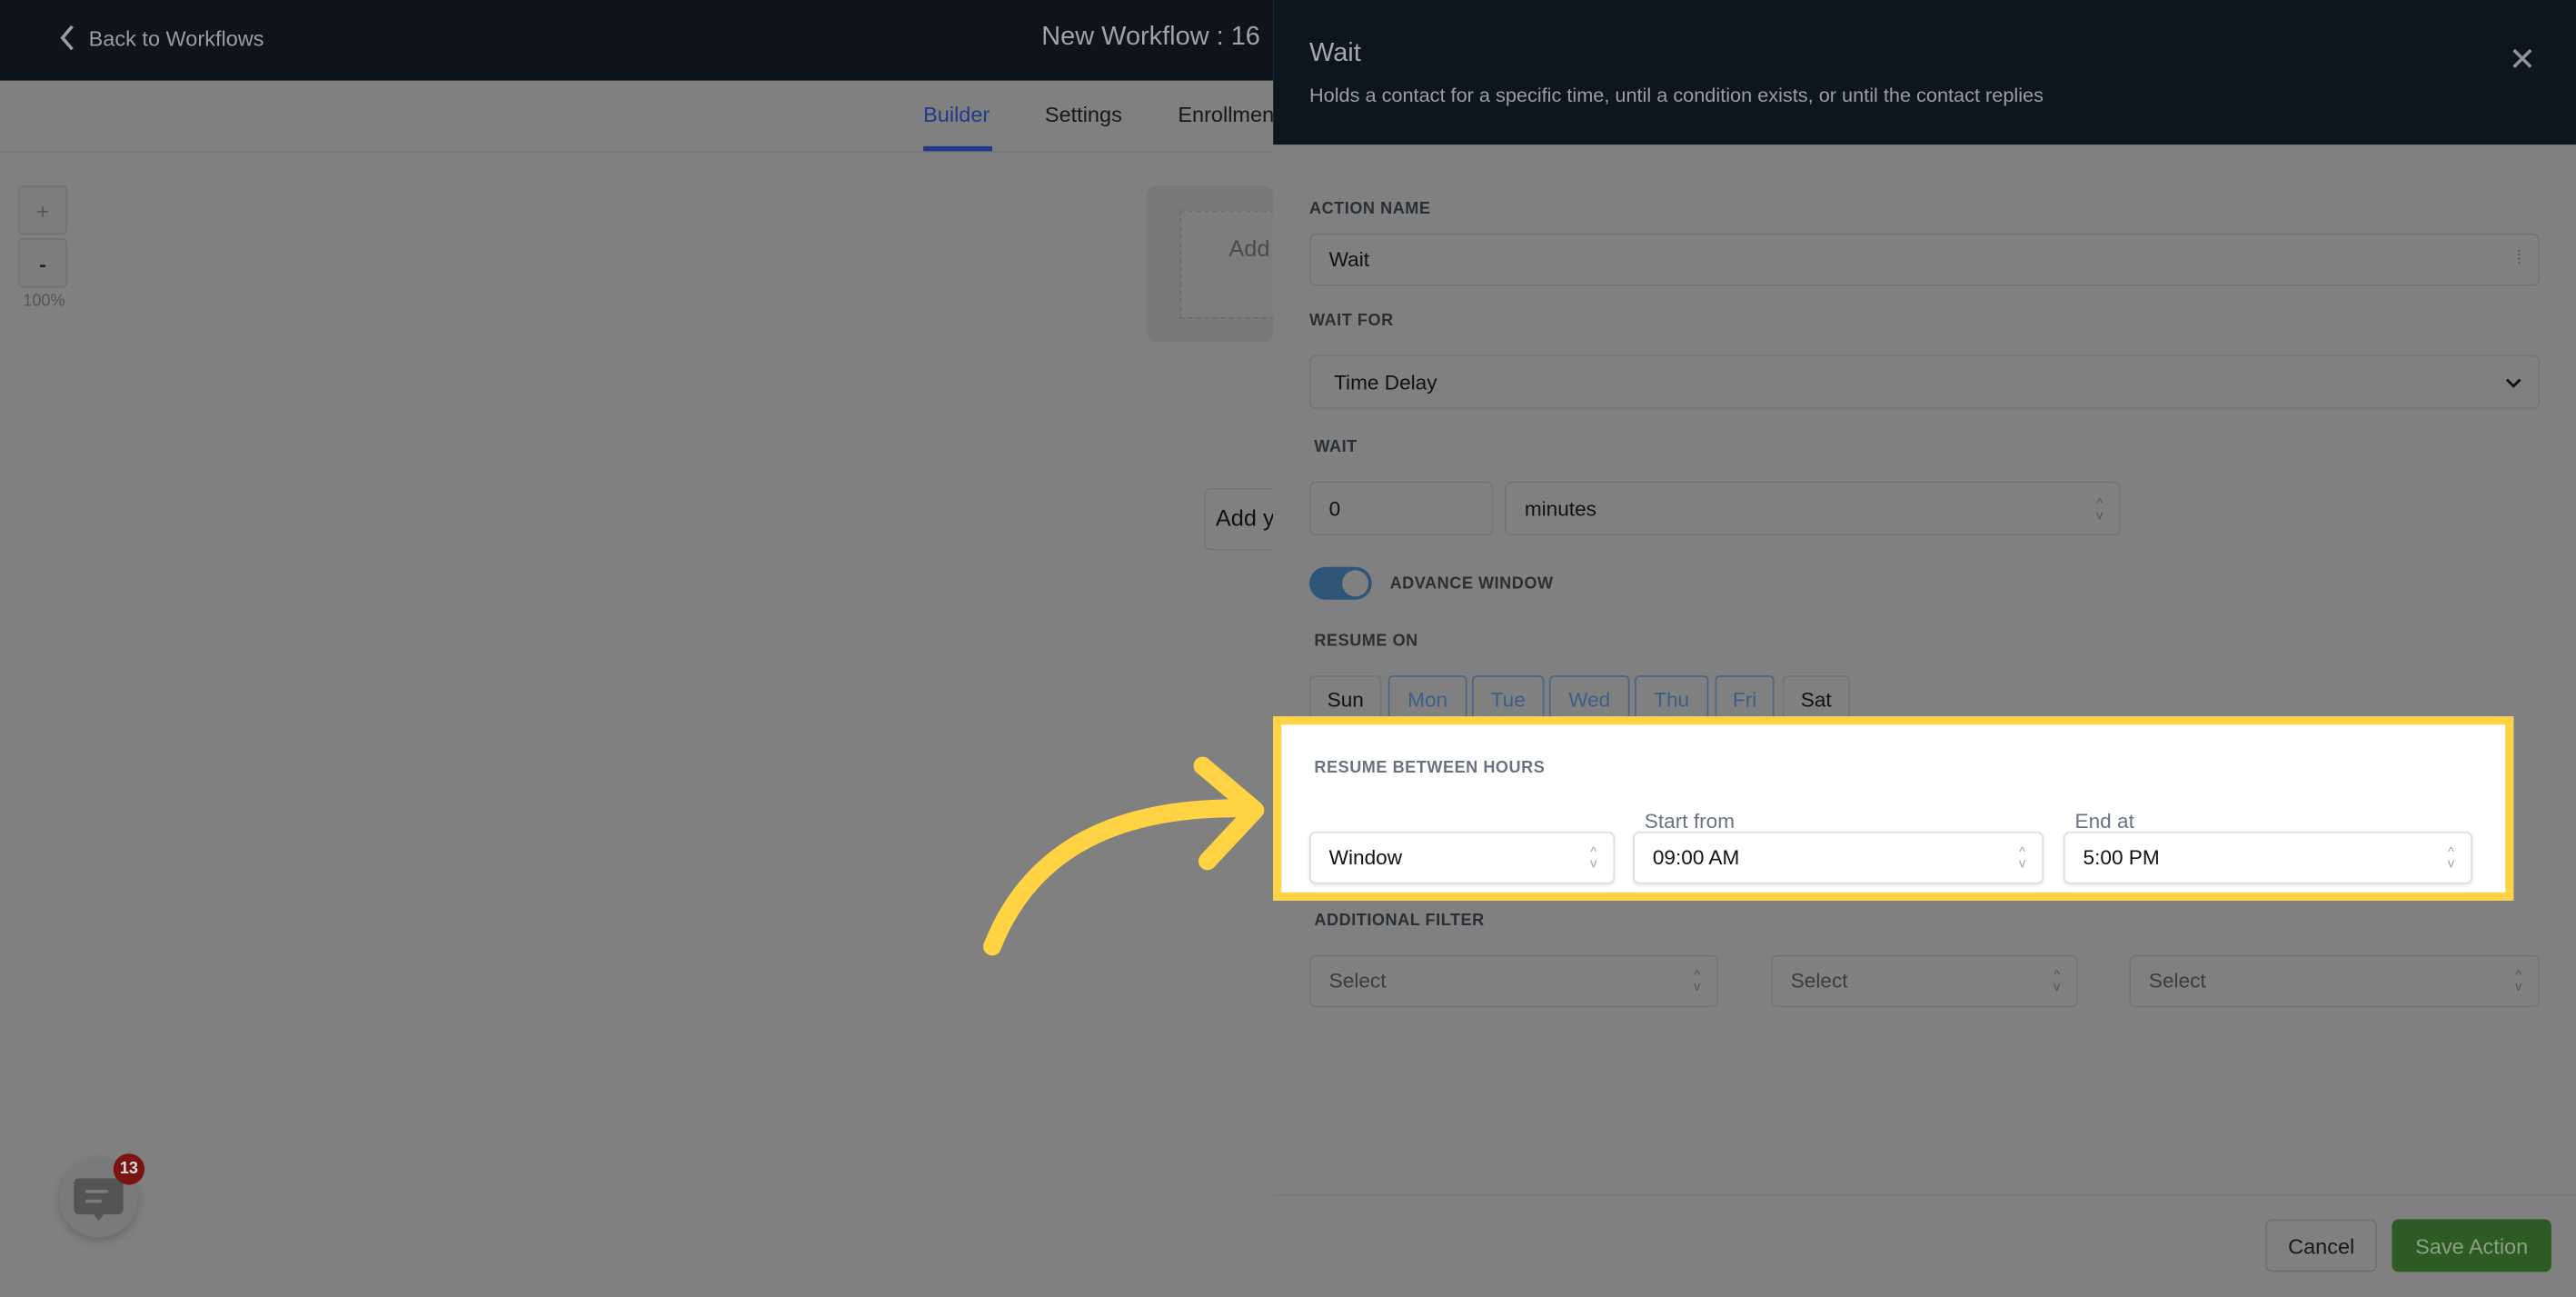 This screenshot has height=1297, width=2576. Describe the element at coordinates (1150, 37) in the screenshot. I see `workflow-title: New Workflow : 16` at that location.